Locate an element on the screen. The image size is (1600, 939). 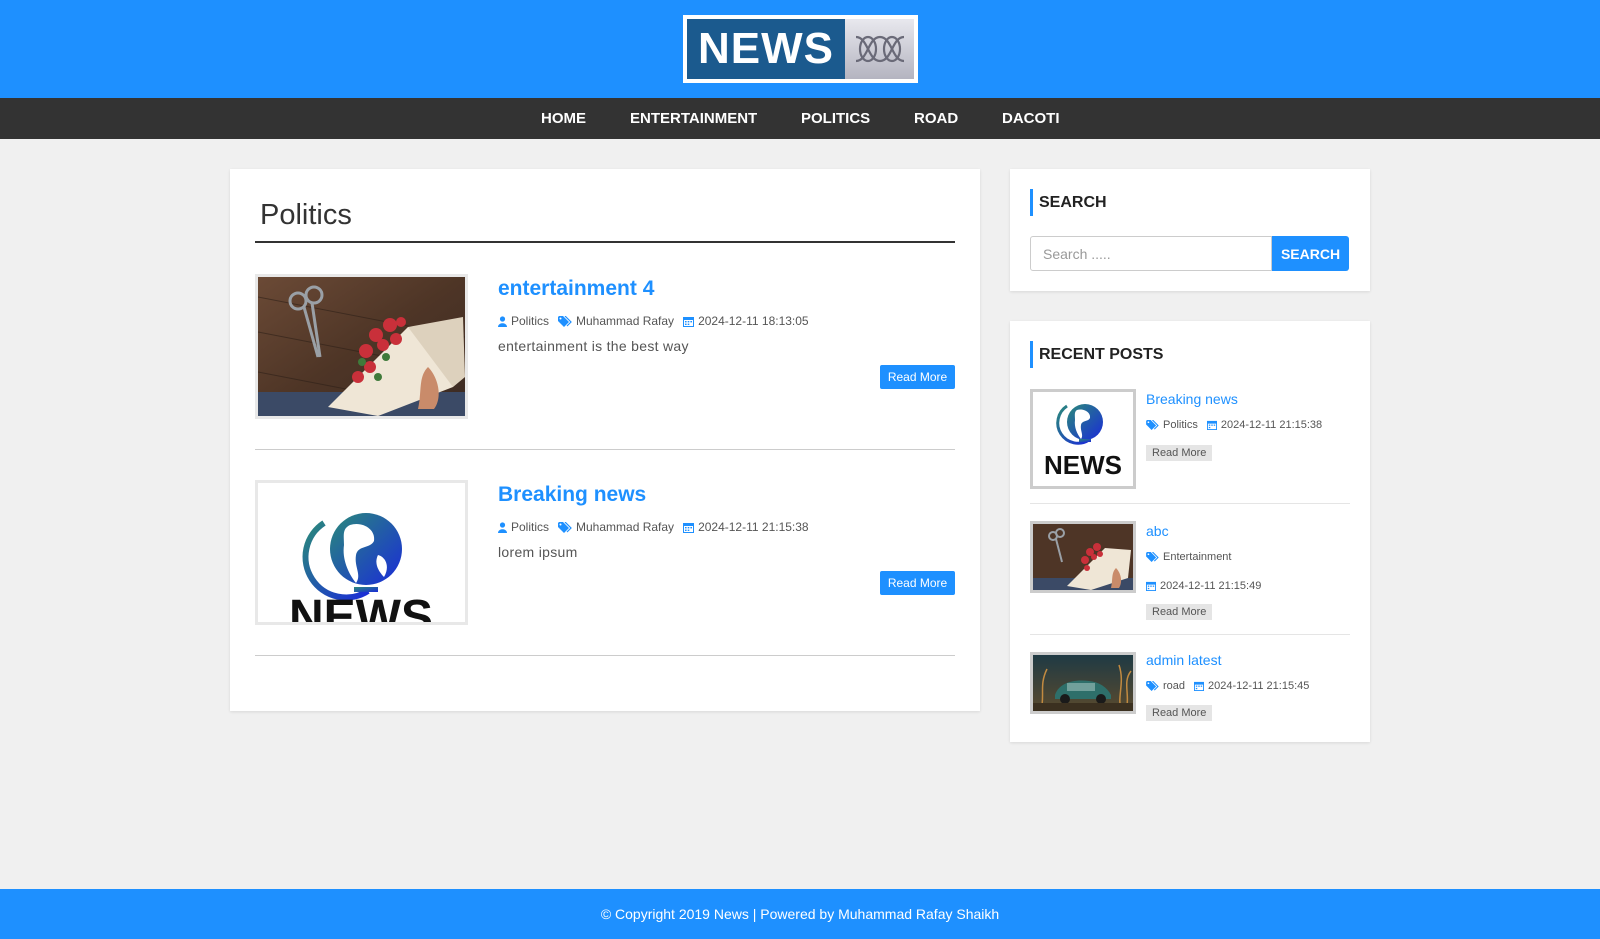
recent-post-date-row: 2024-12-11 21:15:49 is located at coordinates (1208, 586).